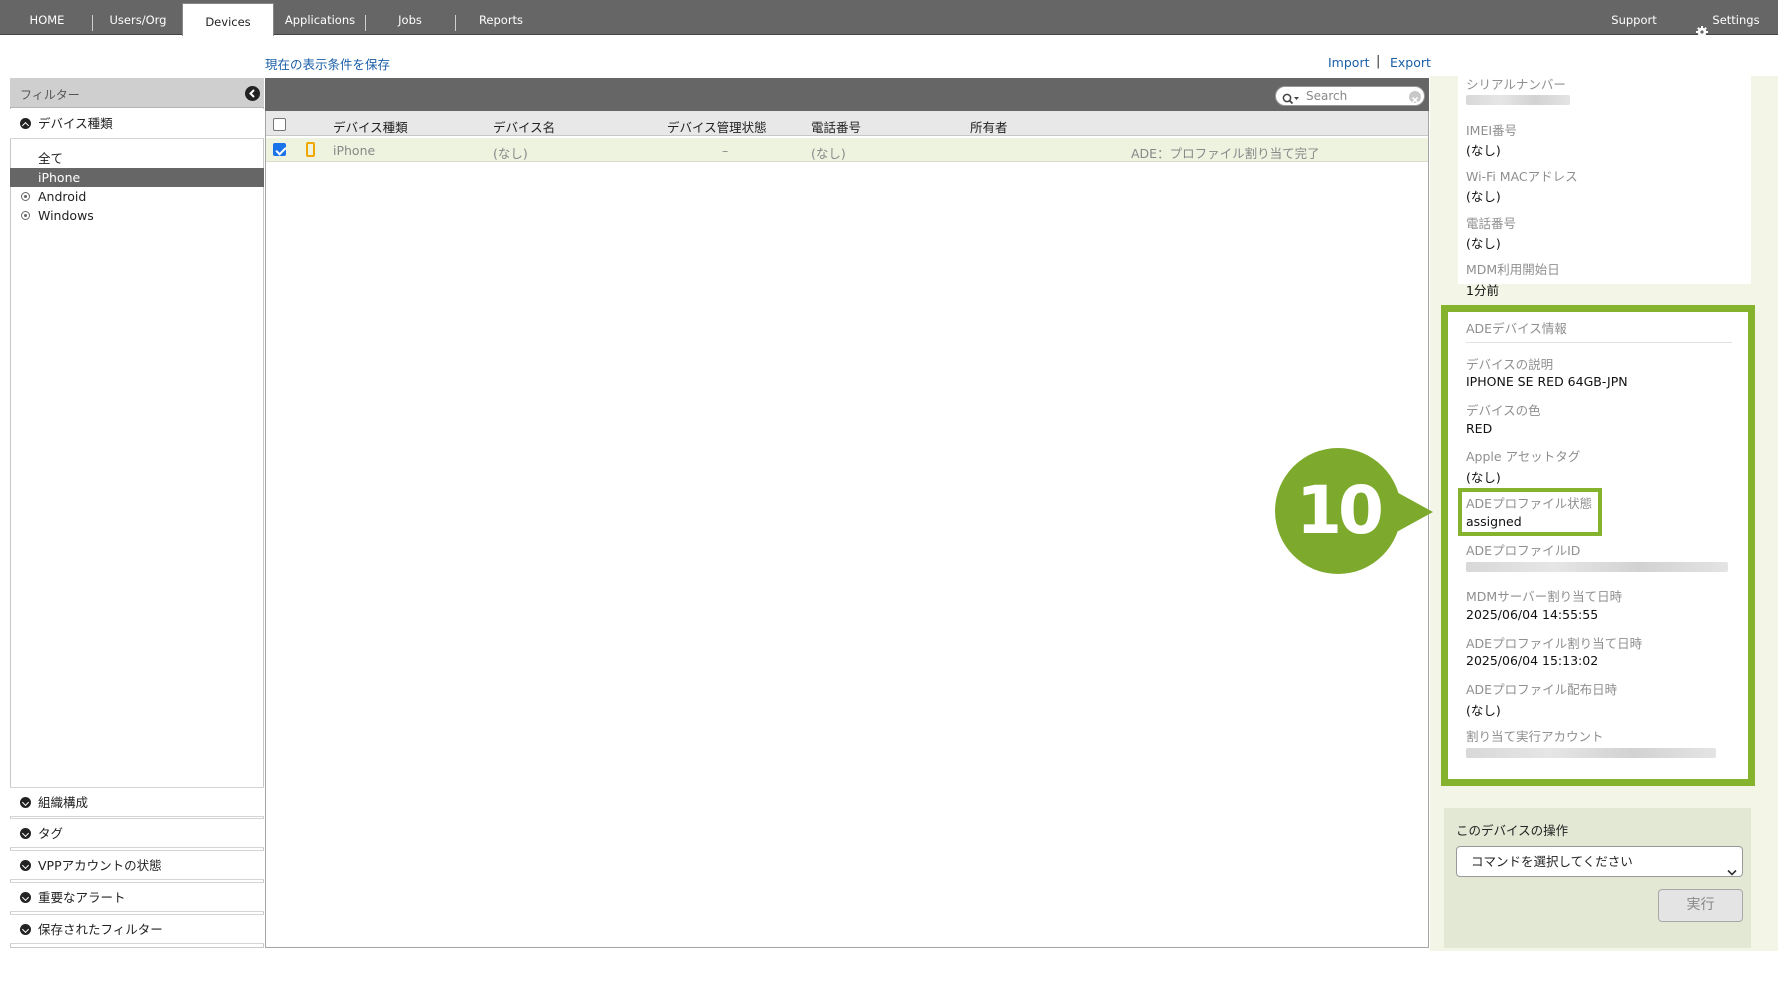 The image size is (1778, 1000). I want to click on field-label: ADEプロファイル状態, so click(1529, 503).